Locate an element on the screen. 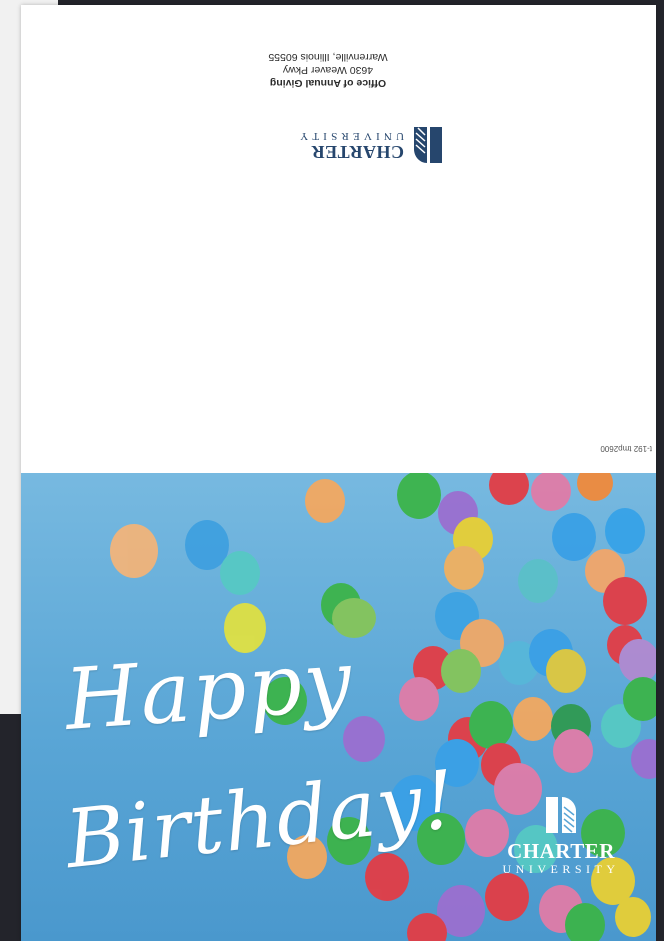  back-logo-word: CHARTER is located at coordinates (357, 152).